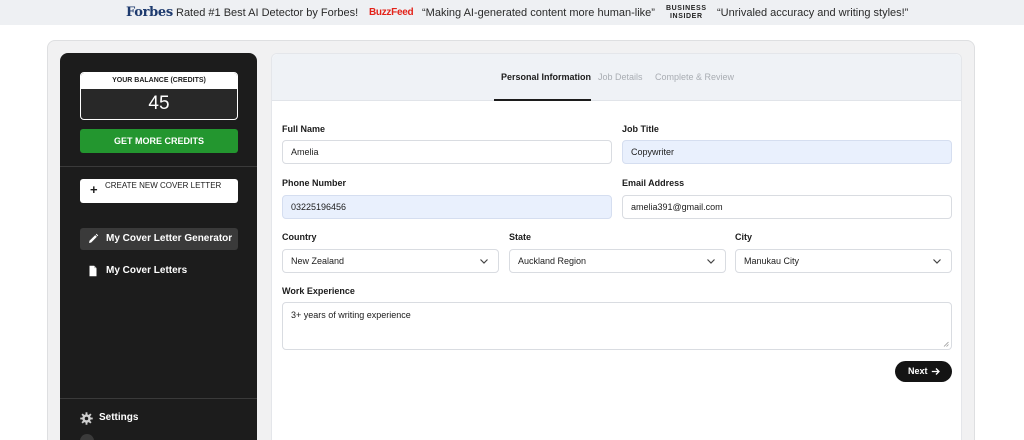 Image resolution: width=1024 pixels, height=440 pixels. Describe the element at coordinates (640, 129) in the screenshot. I see `job-title-label: Job Title` at that location.